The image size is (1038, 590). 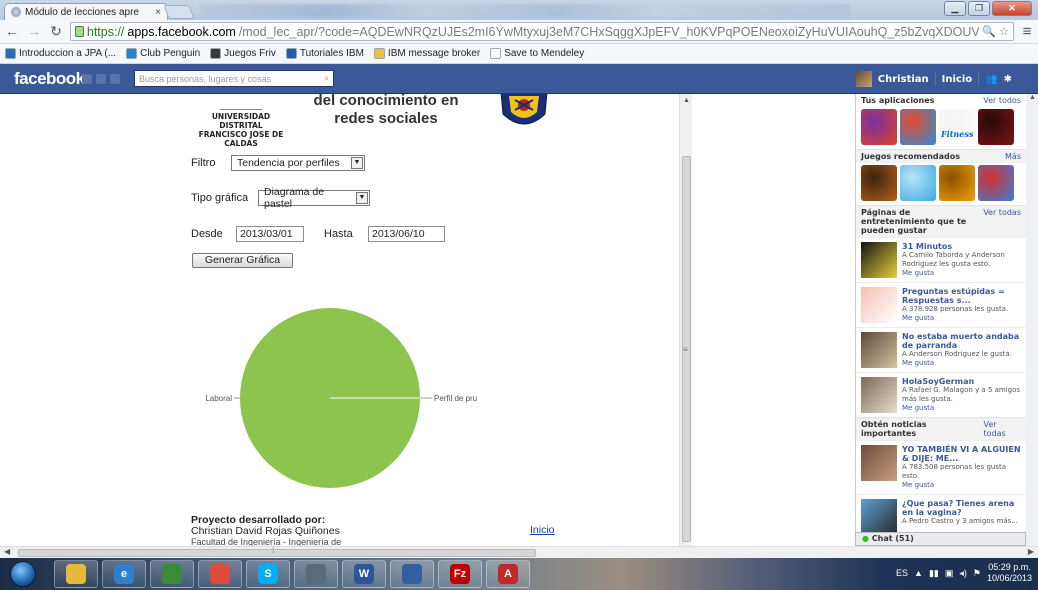 What do you see at coordinates (1031, 551) in the screenshot?
I see `scroll-right-icon: ▶` at bounding box center [1031, 551].